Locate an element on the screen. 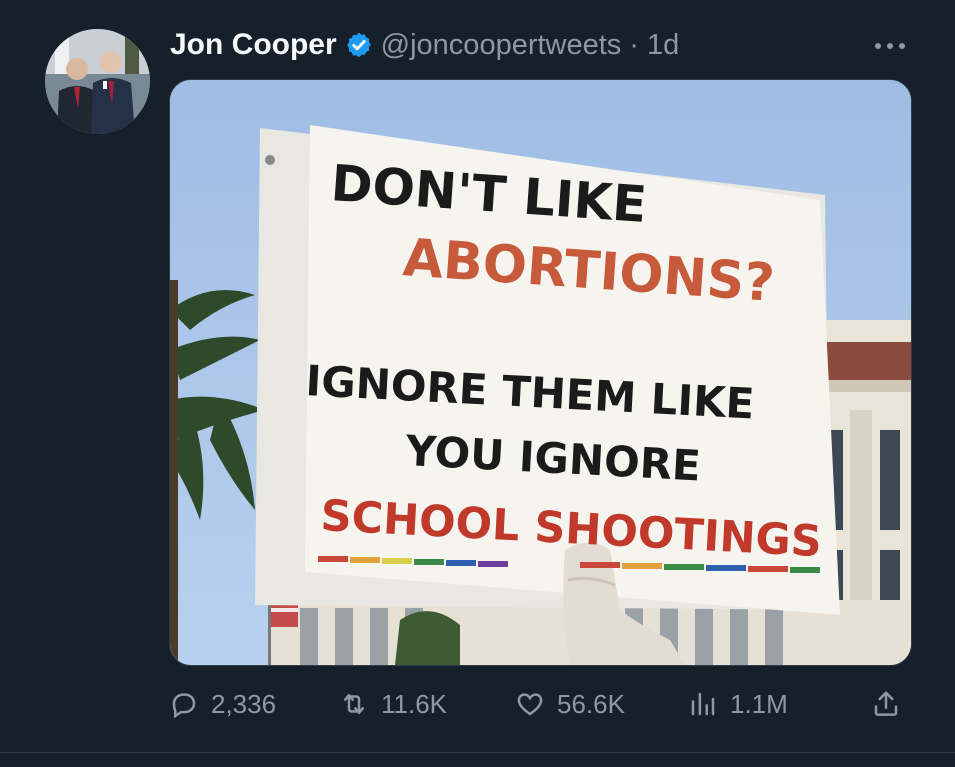 The height and width of the screenshot is (767, 955). retweet-button: 11.6K is located at coordinates (393, 704).